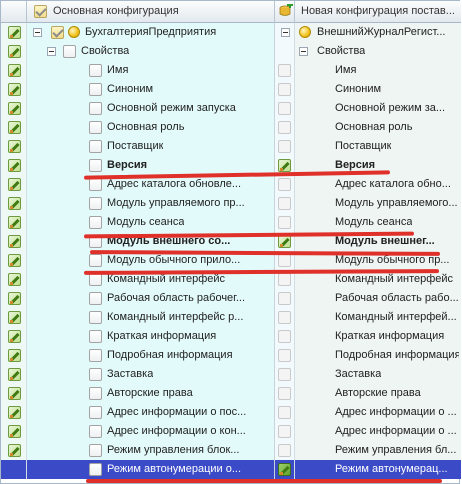  Describe the element at coordinates (378, 355) in the screenshot. I see `right-tree-cell: Подробная информация` at that location.